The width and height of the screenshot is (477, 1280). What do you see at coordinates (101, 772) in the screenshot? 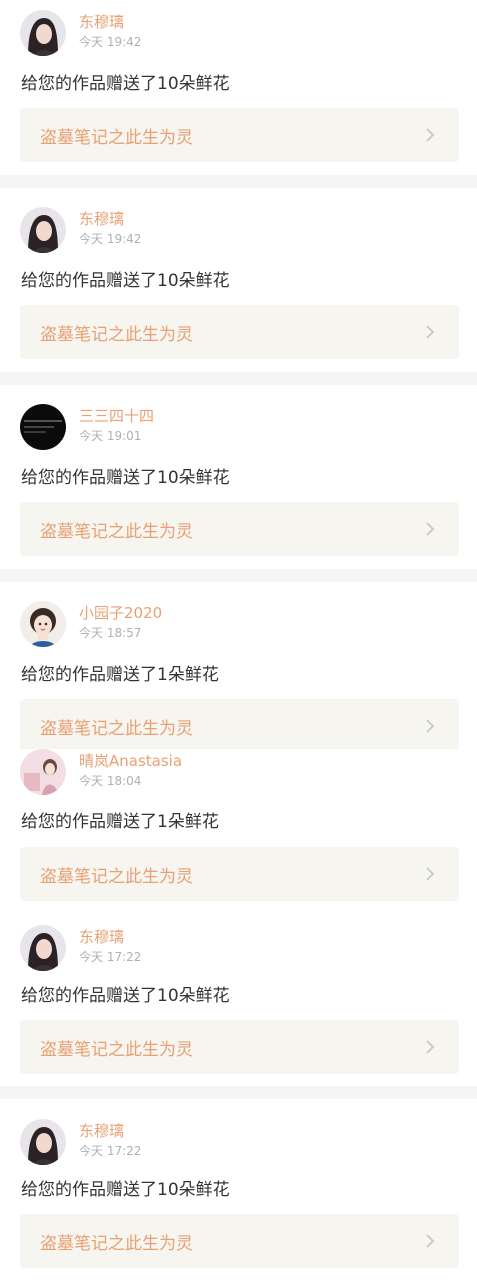
I see `notification-header: 晴岚Anastasia 今天 18:04` at bounding box center [101, 772].